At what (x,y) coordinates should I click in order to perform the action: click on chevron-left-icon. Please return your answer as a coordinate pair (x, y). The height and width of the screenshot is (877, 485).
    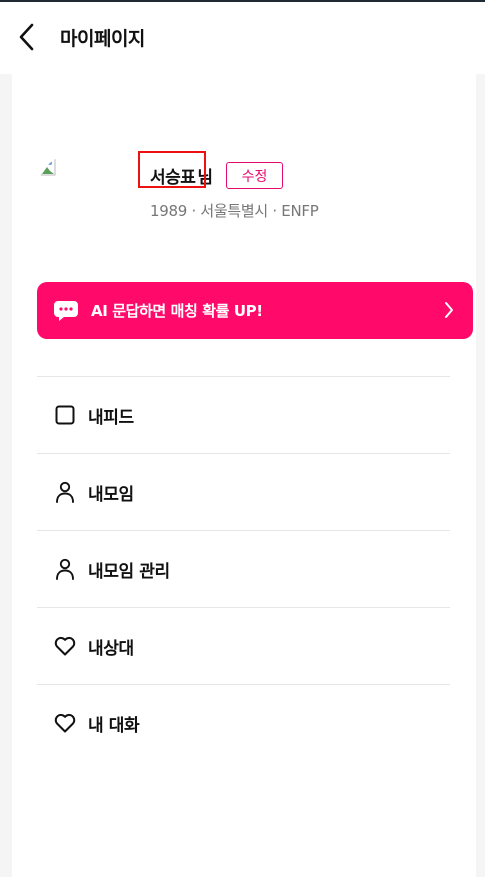
    Looking at the image, I should click on (26, 37).